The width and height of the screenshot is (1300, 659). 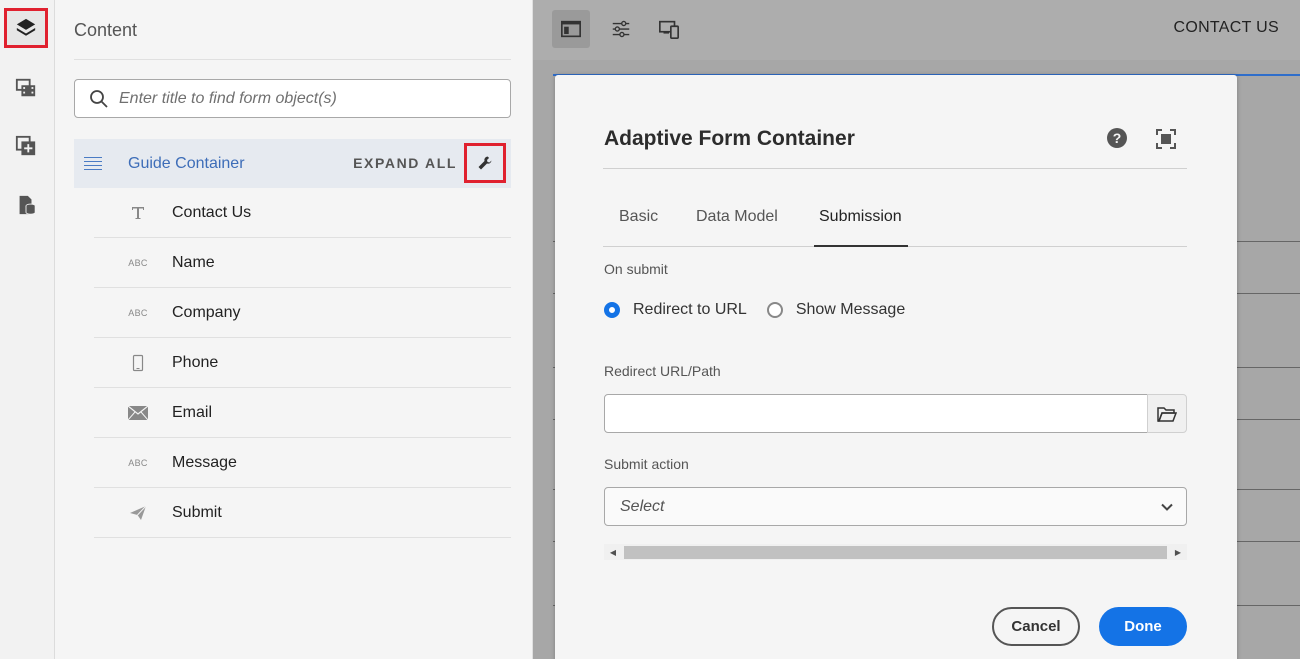 I want to click on show-message-label: Show Message, so click(x=850, y=310).